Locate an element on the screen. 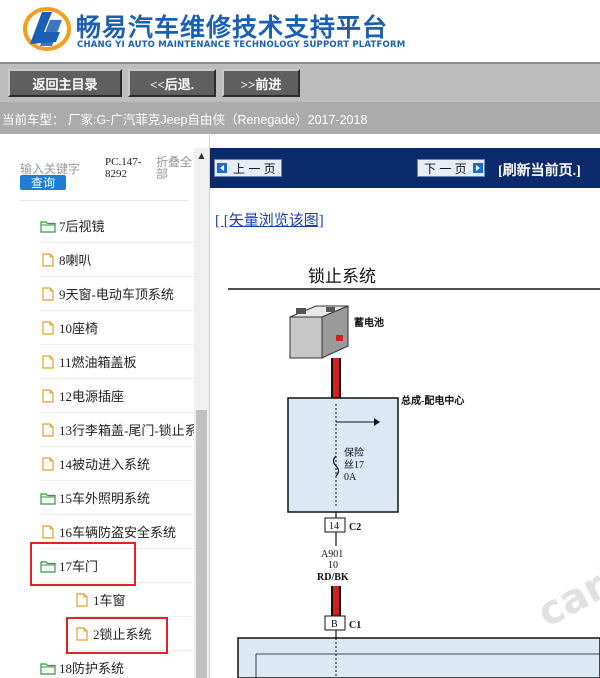 This screenshot has width=600, height=678. tree-item: 18防护系统 is located at coordinates (117, 664).